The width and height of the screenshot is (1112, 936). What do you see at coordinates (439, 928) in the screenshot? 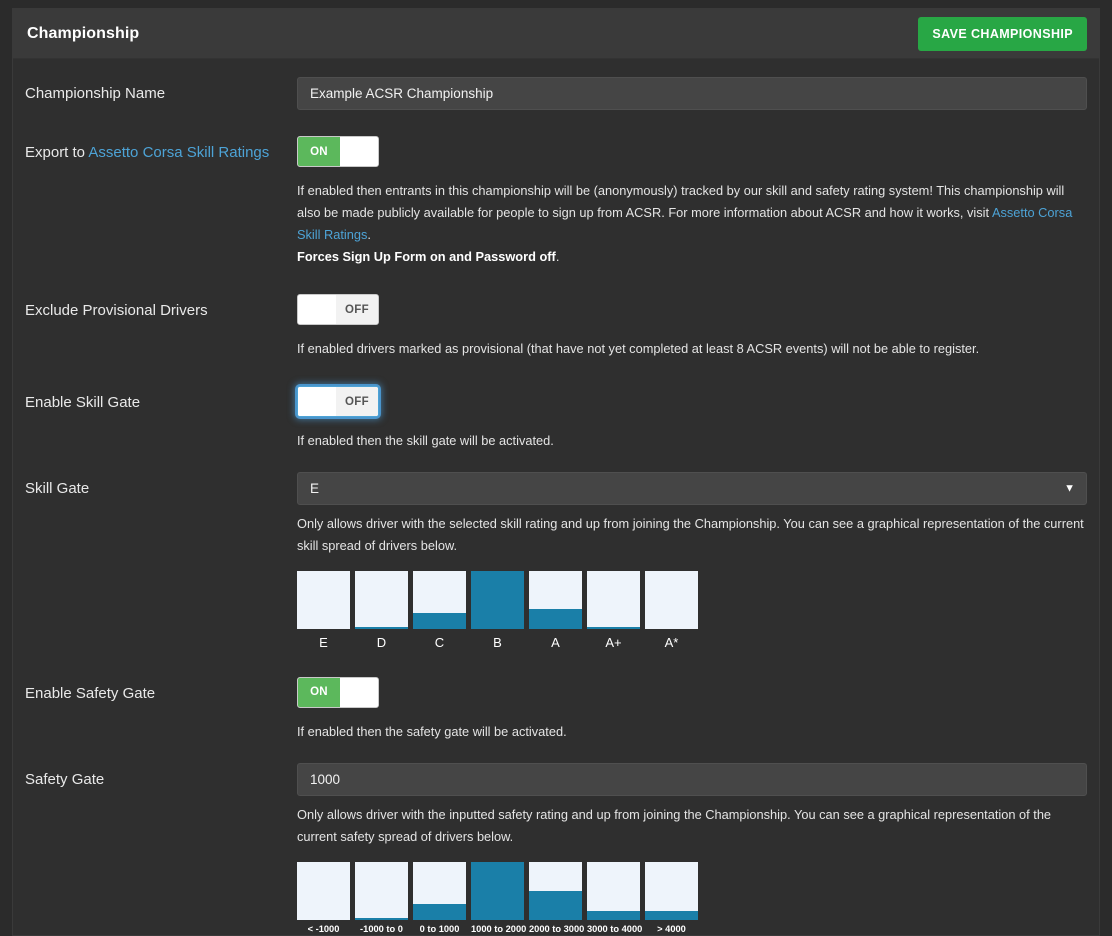
I see `chart-bar-label: 0 to 1000` at bounding box center [439, 928].